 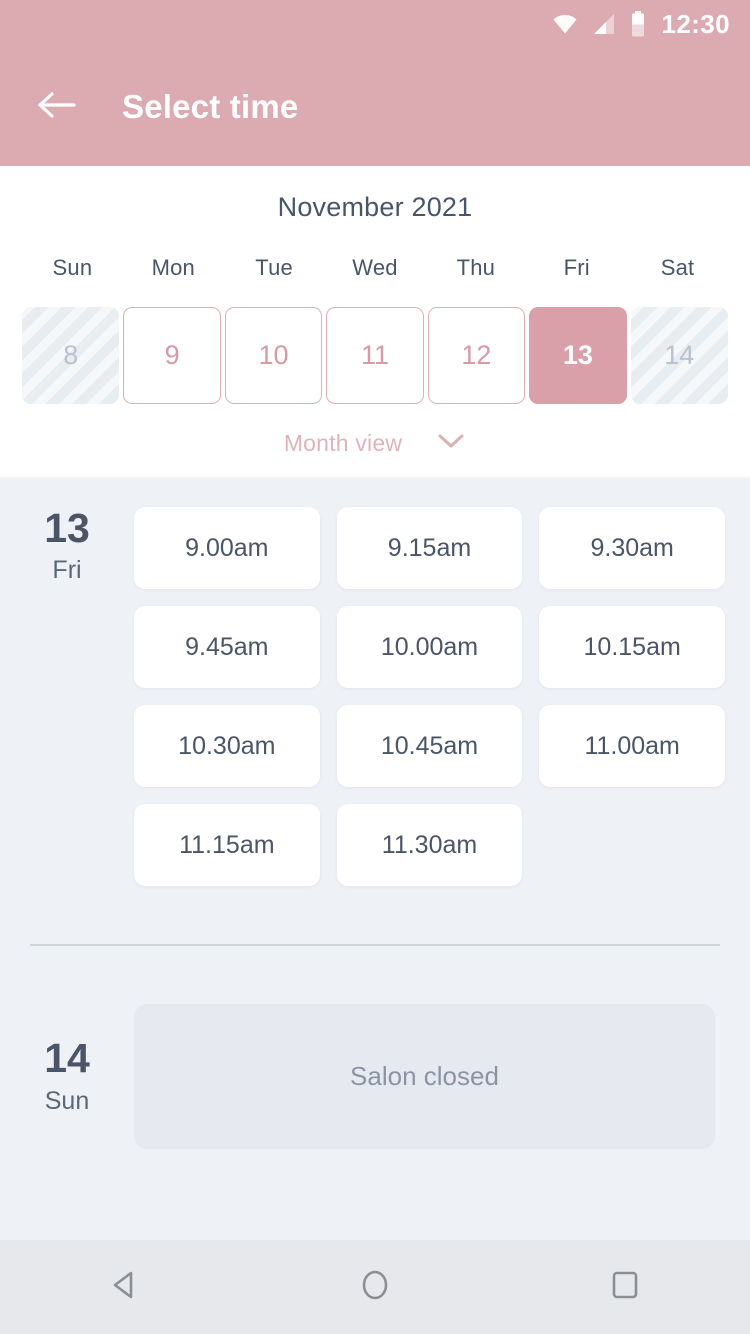 I want to click on month-view-toggle: Month view, so click(x=375, y=443).